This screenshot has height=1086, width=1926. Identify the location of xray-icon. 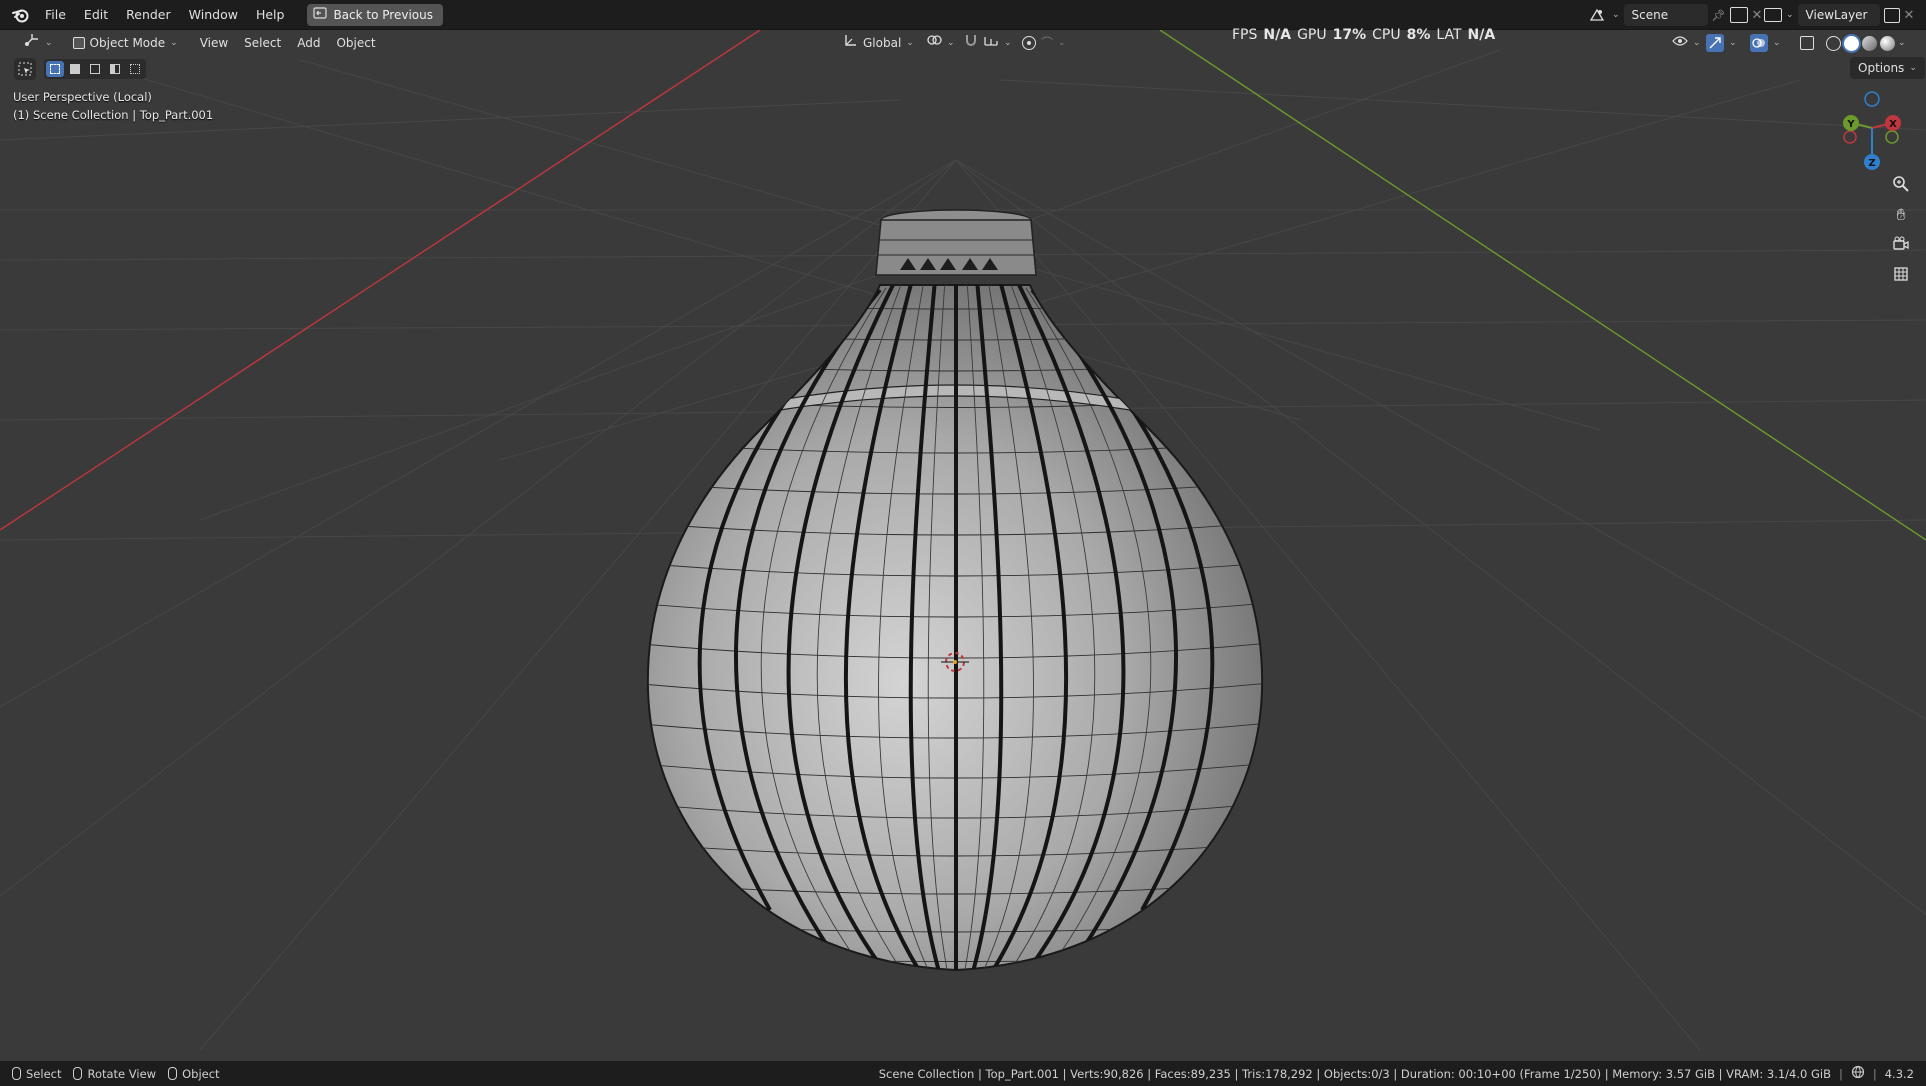
(1807, 43).